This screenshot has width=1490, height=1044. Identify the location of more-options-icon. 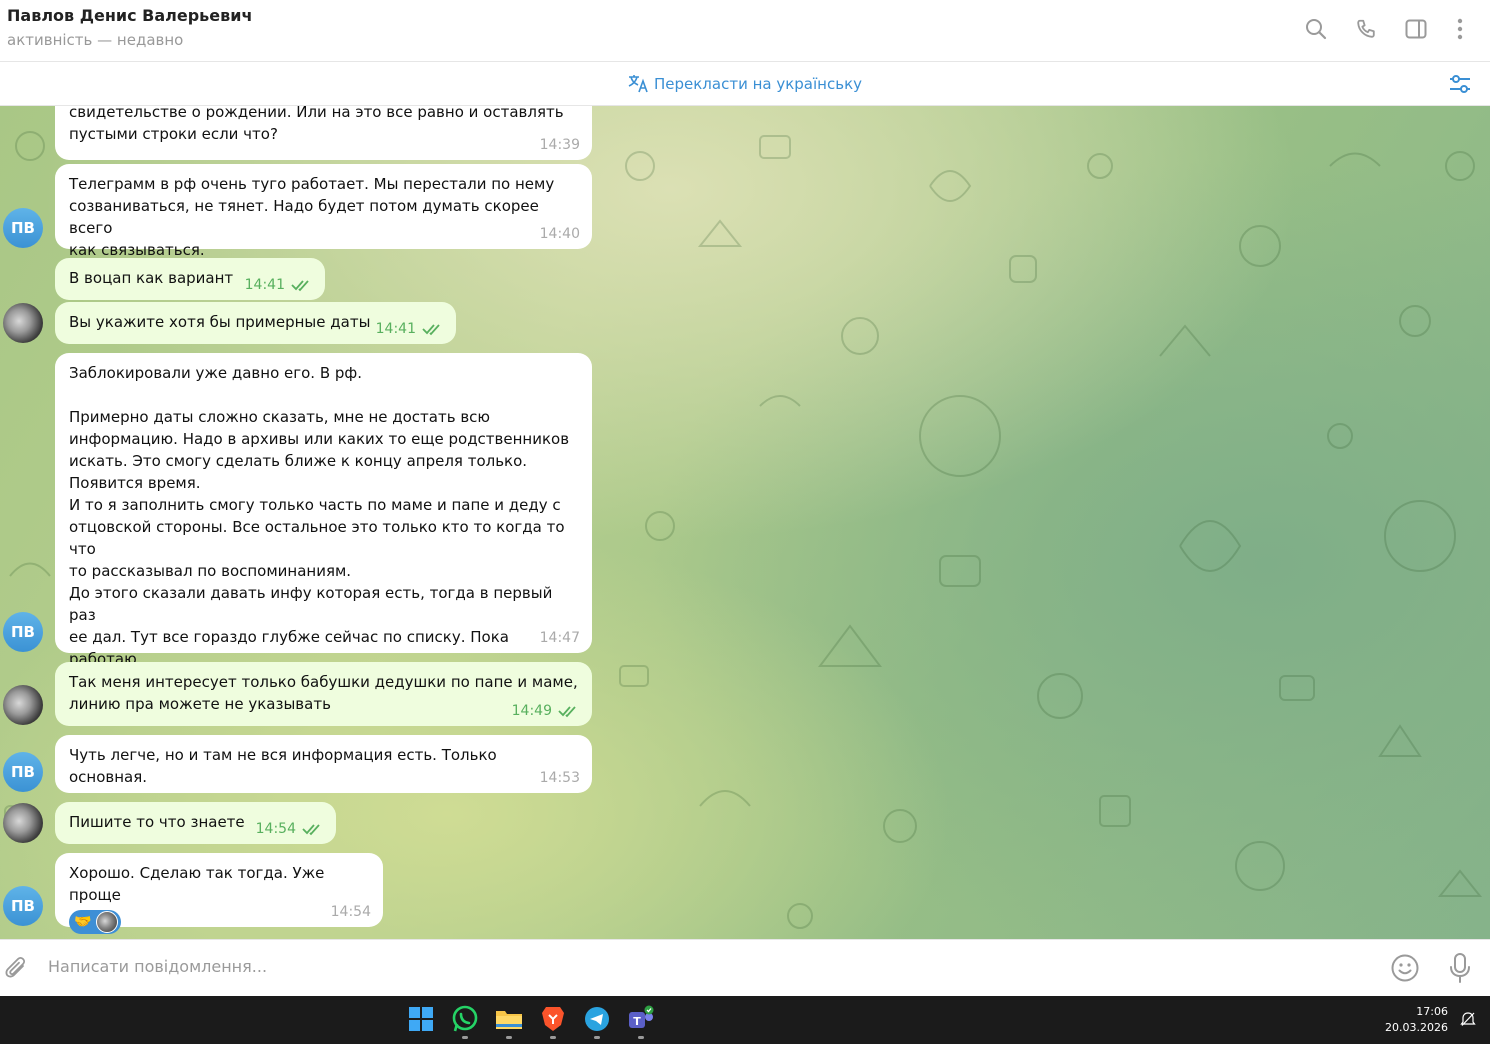
(1460, 29).